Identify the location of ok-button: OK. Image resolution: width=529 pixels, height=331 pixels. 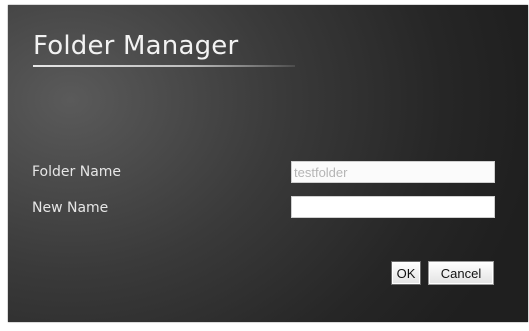
(406, 273).